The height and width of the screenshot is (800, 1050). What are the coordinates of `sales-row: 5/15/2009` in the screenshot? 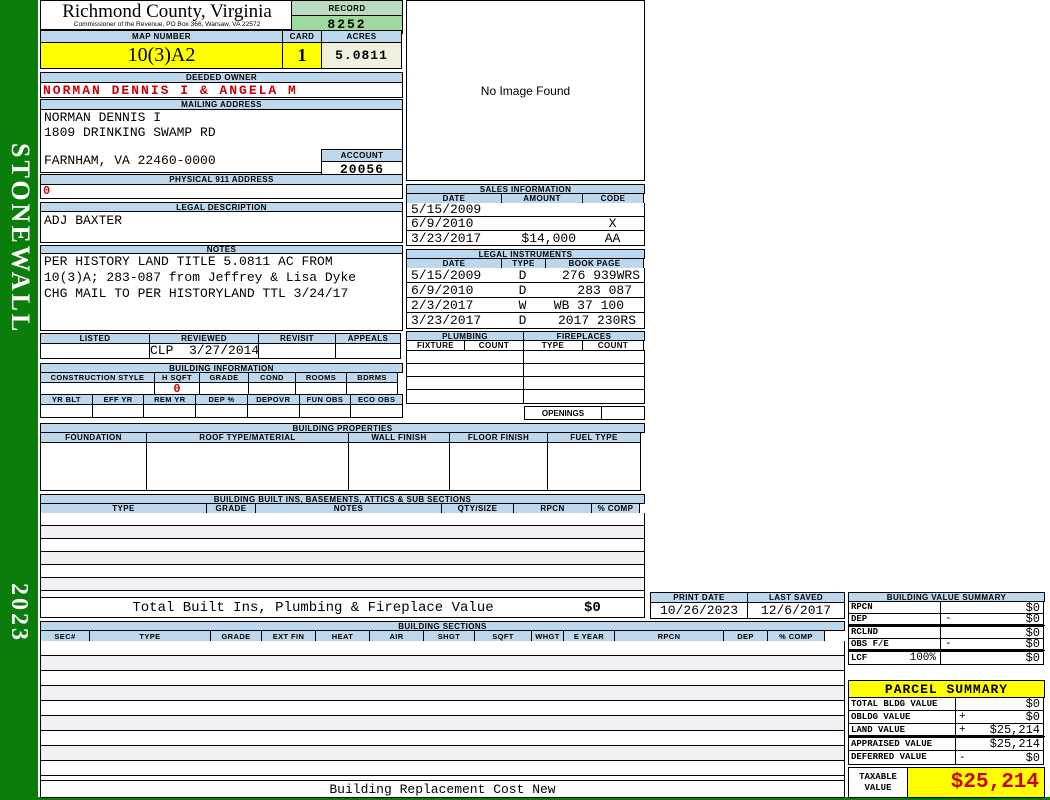 It's located at (525, 209).